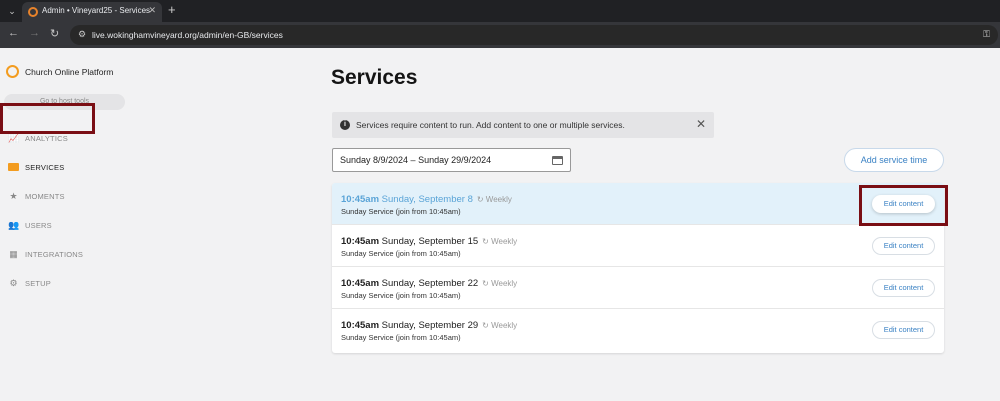 This screenshot has height=401, width=1000. What do you see at coordinates (986, 34) in the screenshot?
I see `password-key-icon: ⚿` at bounding box center [986, 34].